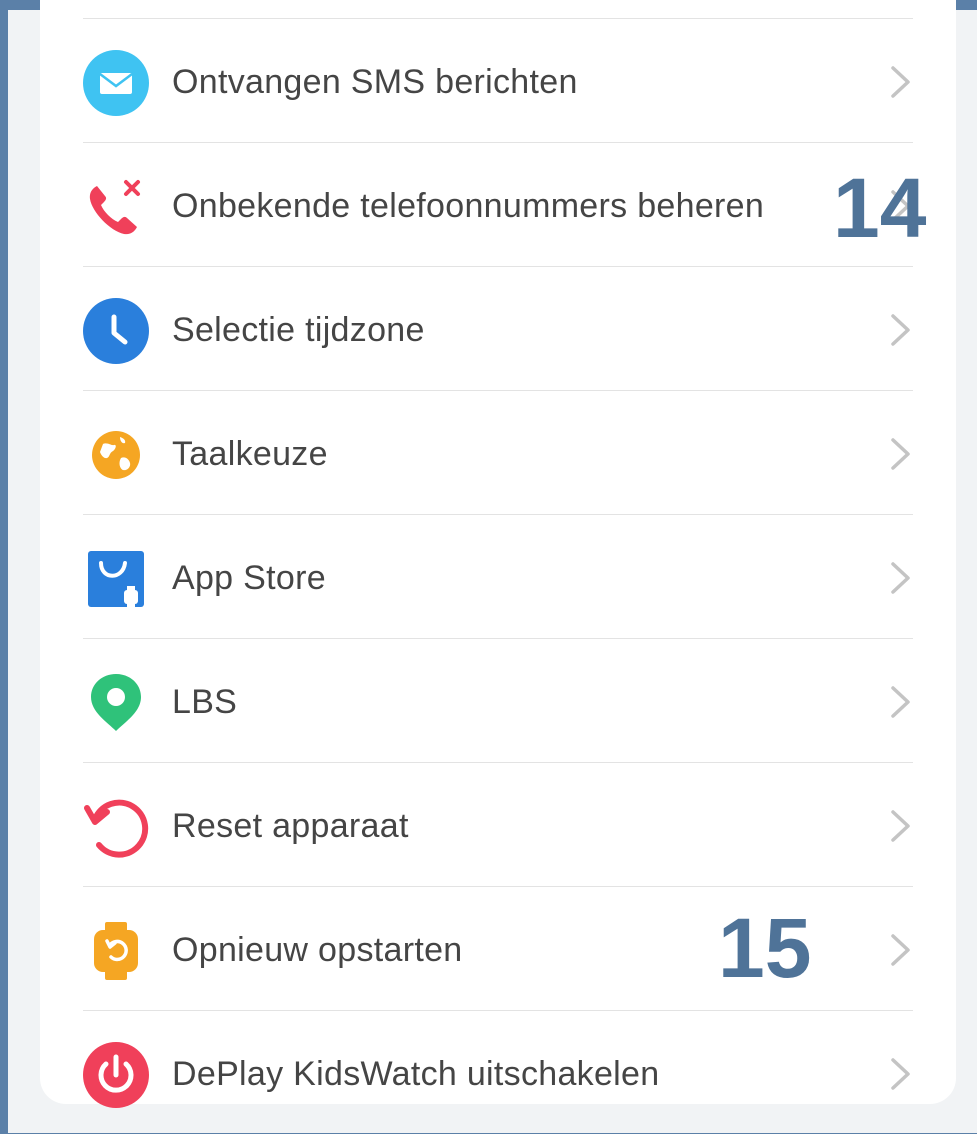 The image size is (977, 1134). What do you see at coordinates (880, 208) in the screenshot?
I see `annotation-marker-14: 14` at bounding box center [880, 208].